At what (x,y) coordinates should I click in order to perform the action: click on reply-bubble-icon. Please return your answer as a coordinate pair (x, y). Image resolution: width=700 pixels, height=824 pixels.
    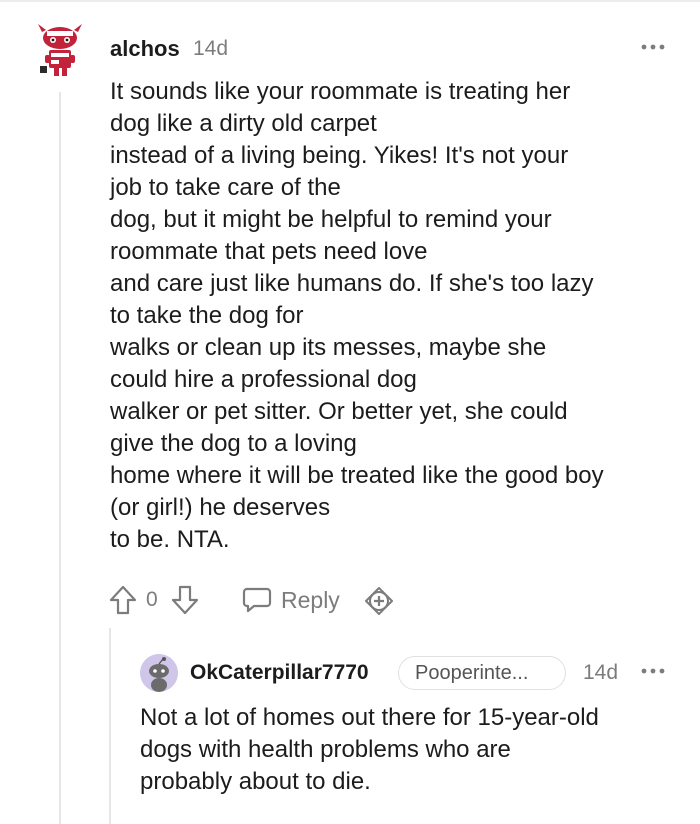
    Looking at the image, I should click on (257, 600).